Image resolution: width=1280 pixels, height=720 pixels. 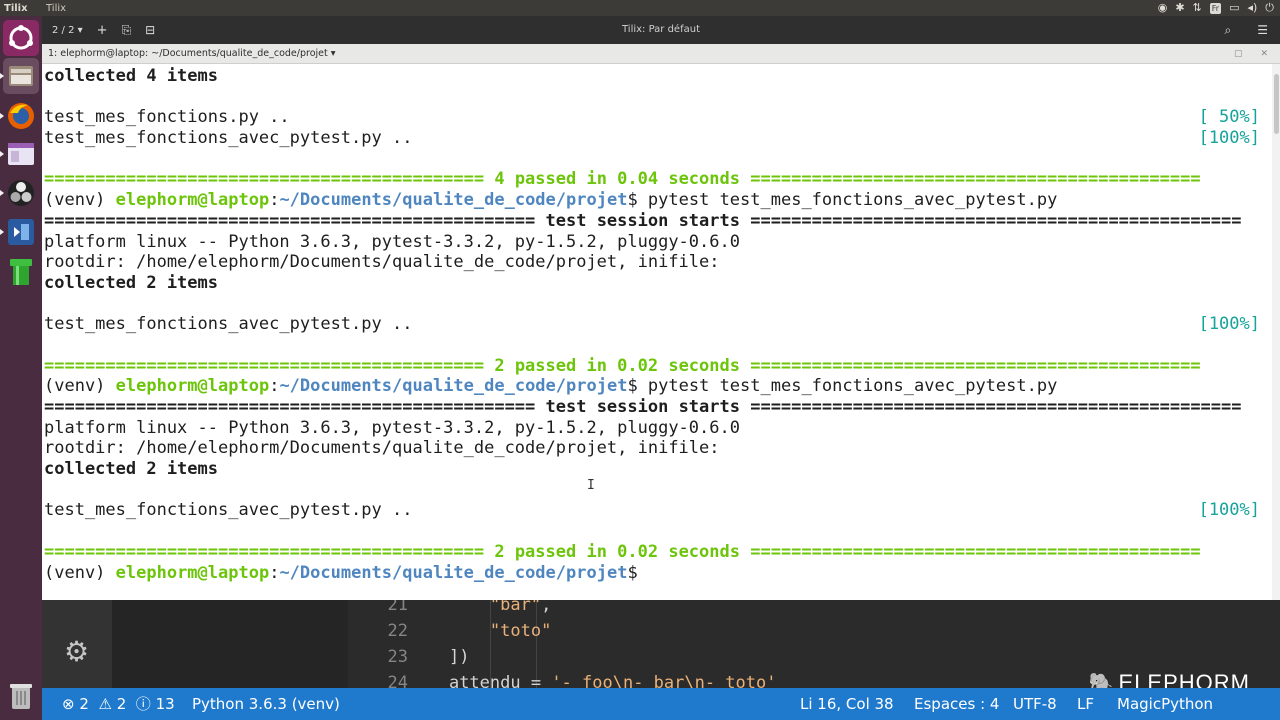 What do you see at coordinates (1247, 30) in the screenshot?
I see `window-controls: ⌕ ☰` at bounding box center [1247, 30].